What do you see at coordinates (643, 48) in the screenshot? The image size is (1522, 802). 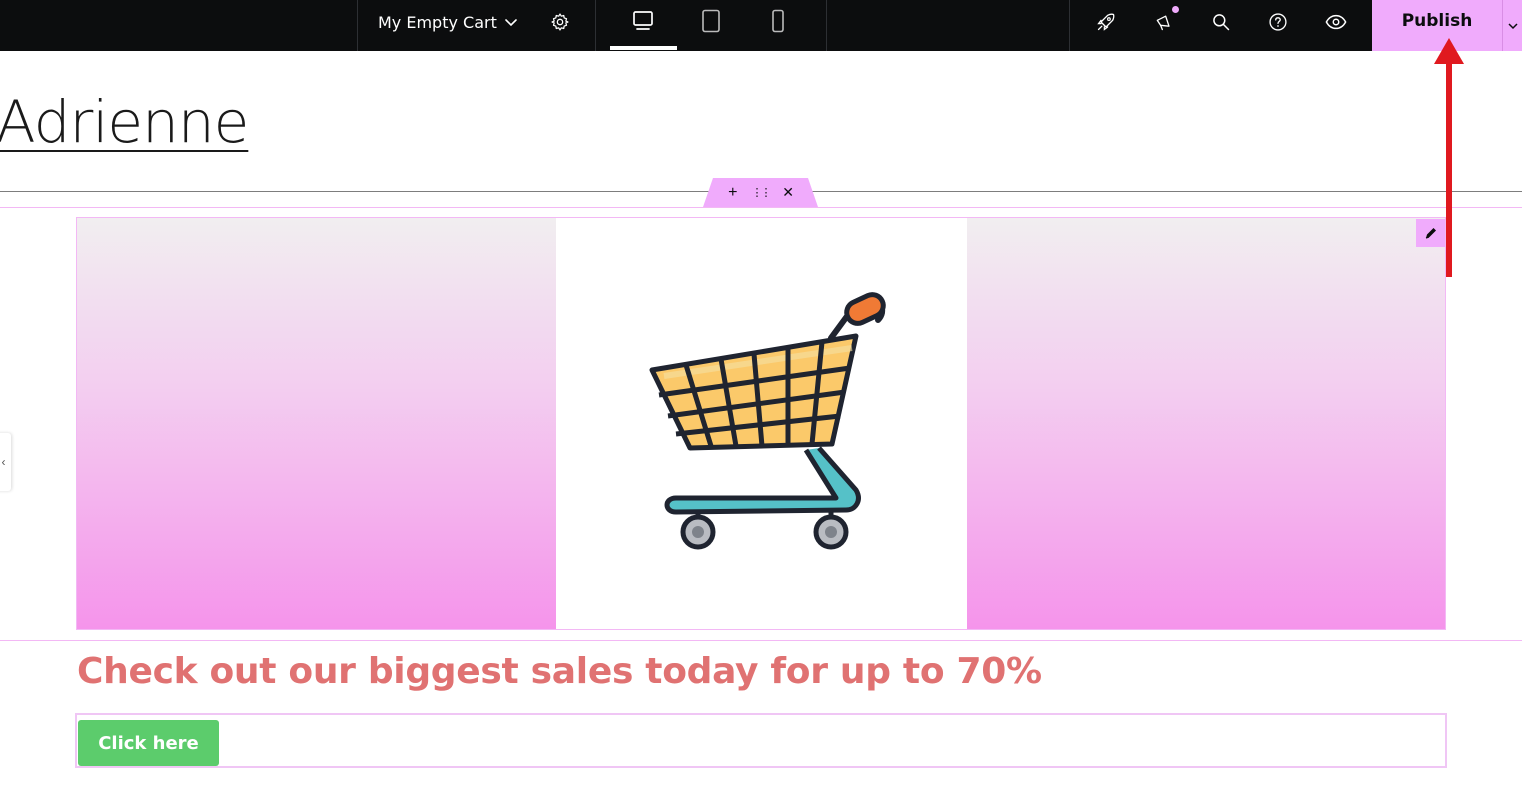 I see `active-device-indicator` at bounding box center [643, 48].